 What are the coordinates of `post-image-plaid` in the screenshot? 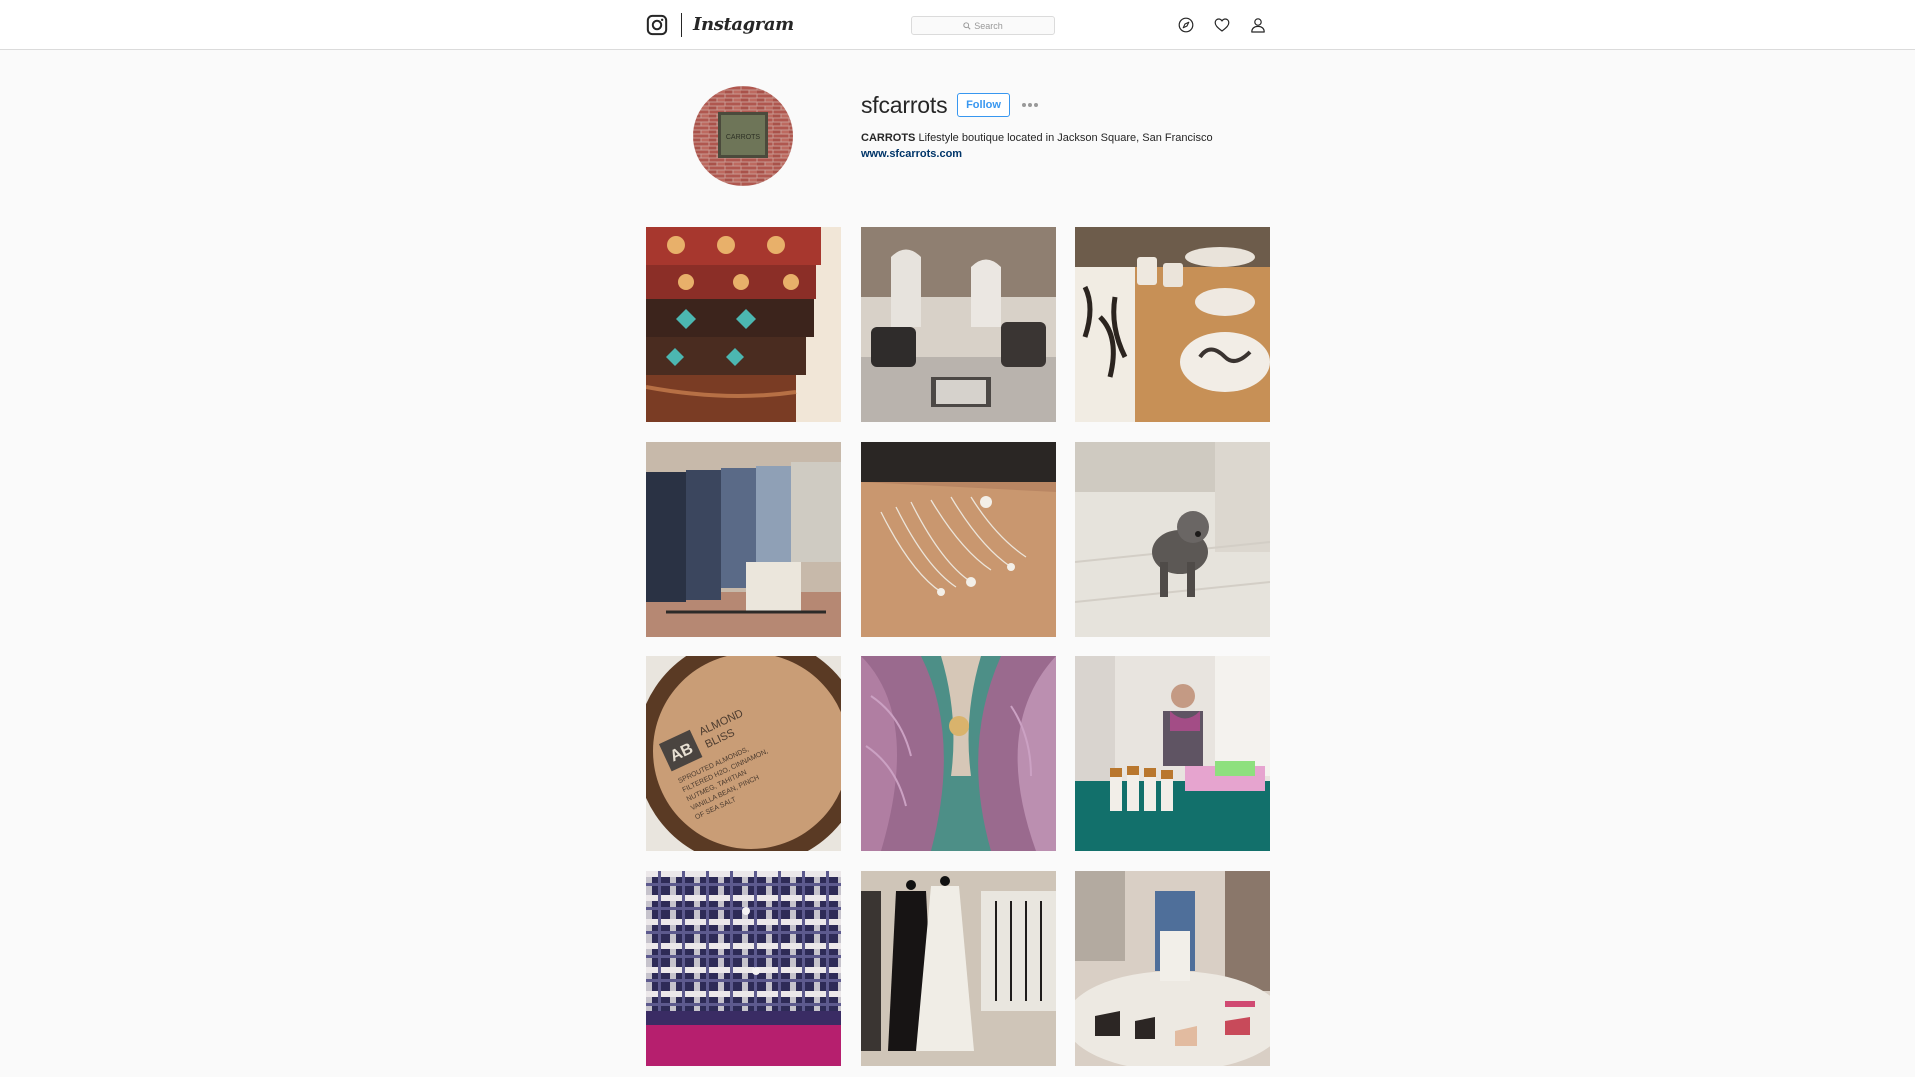 It's located at (743, 968).